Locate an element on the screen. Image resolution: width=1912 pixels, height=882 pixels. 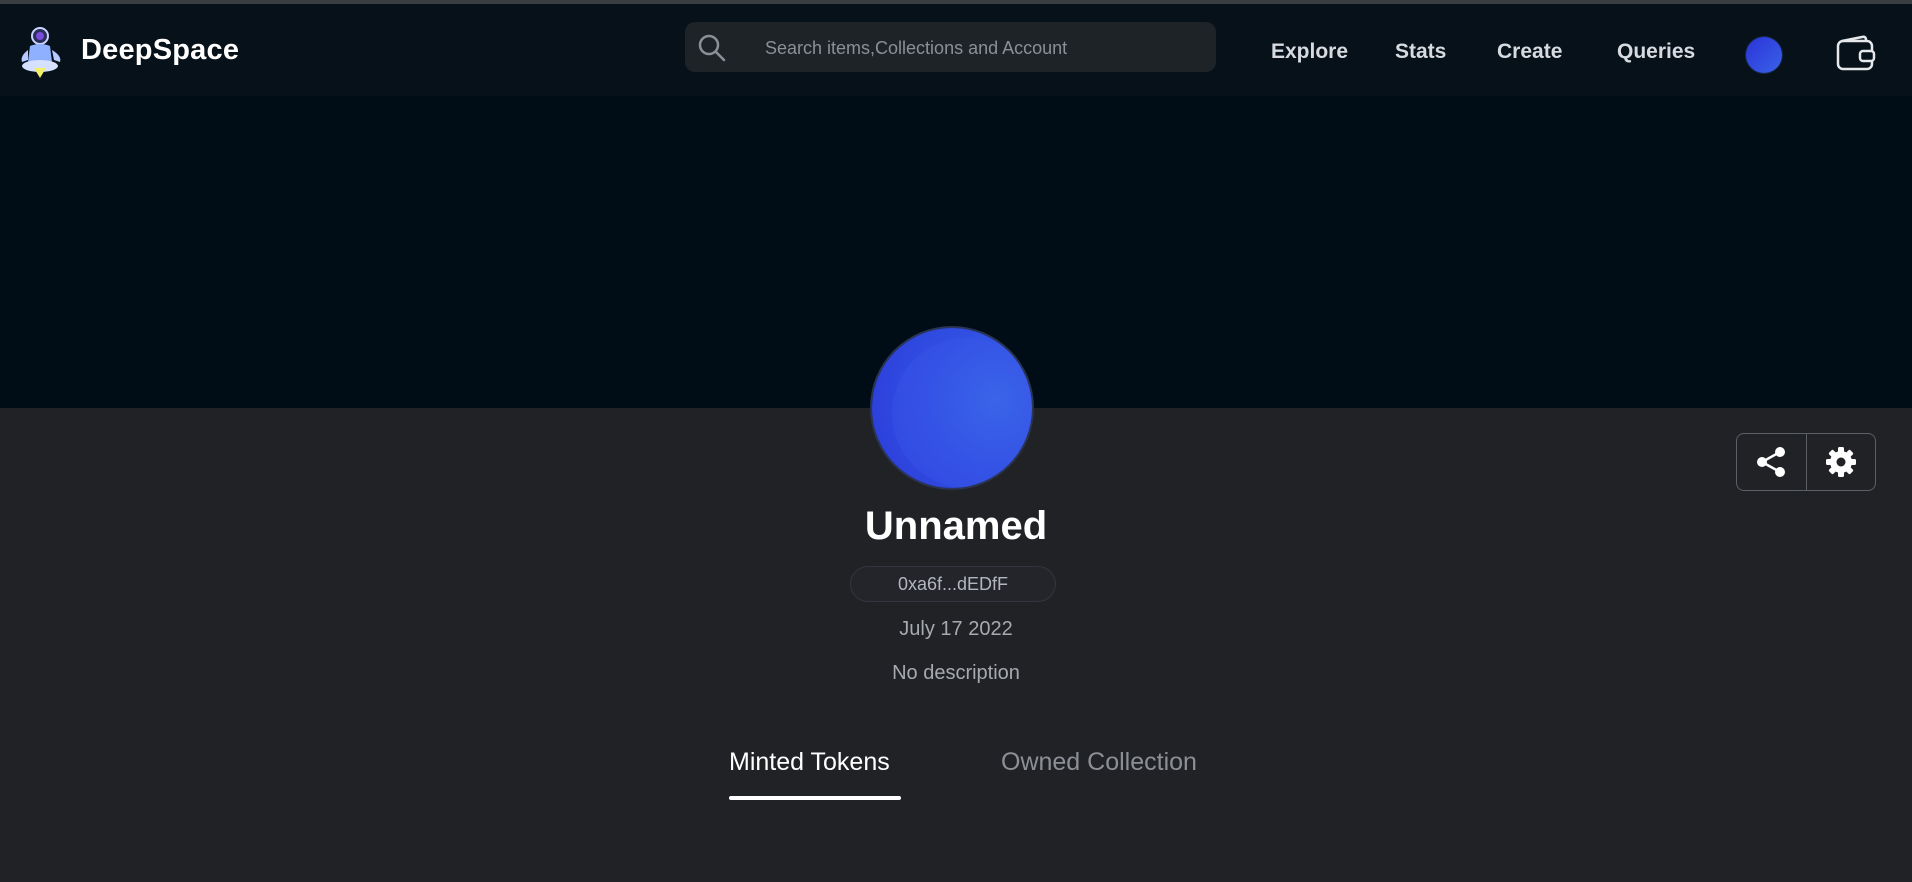
settings-button is located at coordinates (1840, 462).